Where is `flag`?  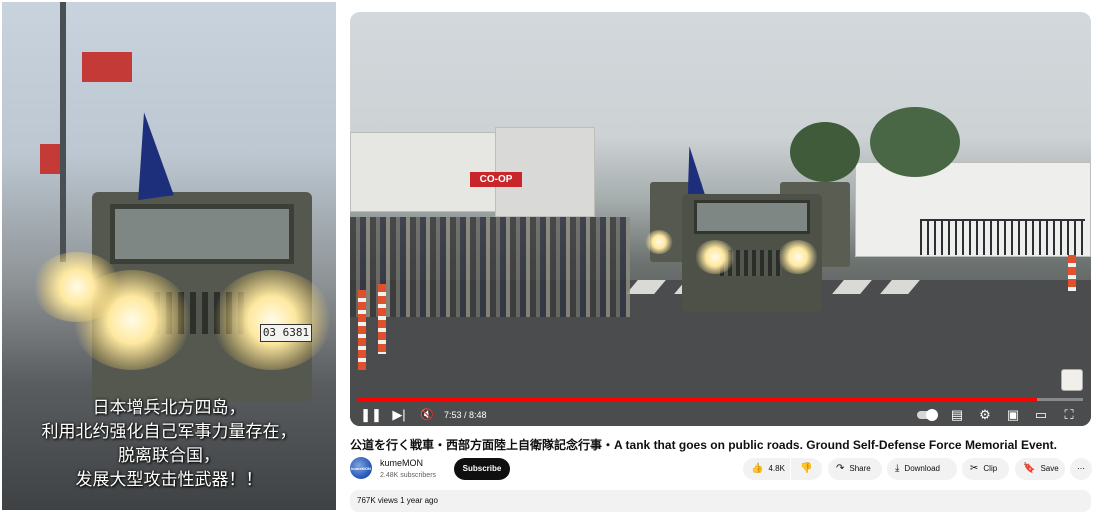
flag is located at coordinates (150, 155).